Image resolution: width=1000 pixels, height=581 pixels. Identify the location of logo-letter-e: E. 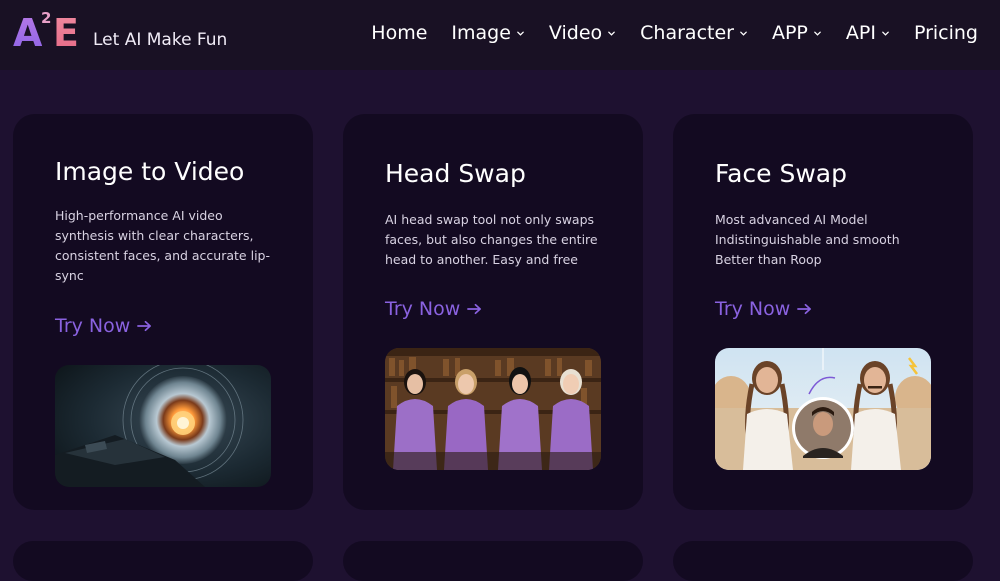
(66, 33).